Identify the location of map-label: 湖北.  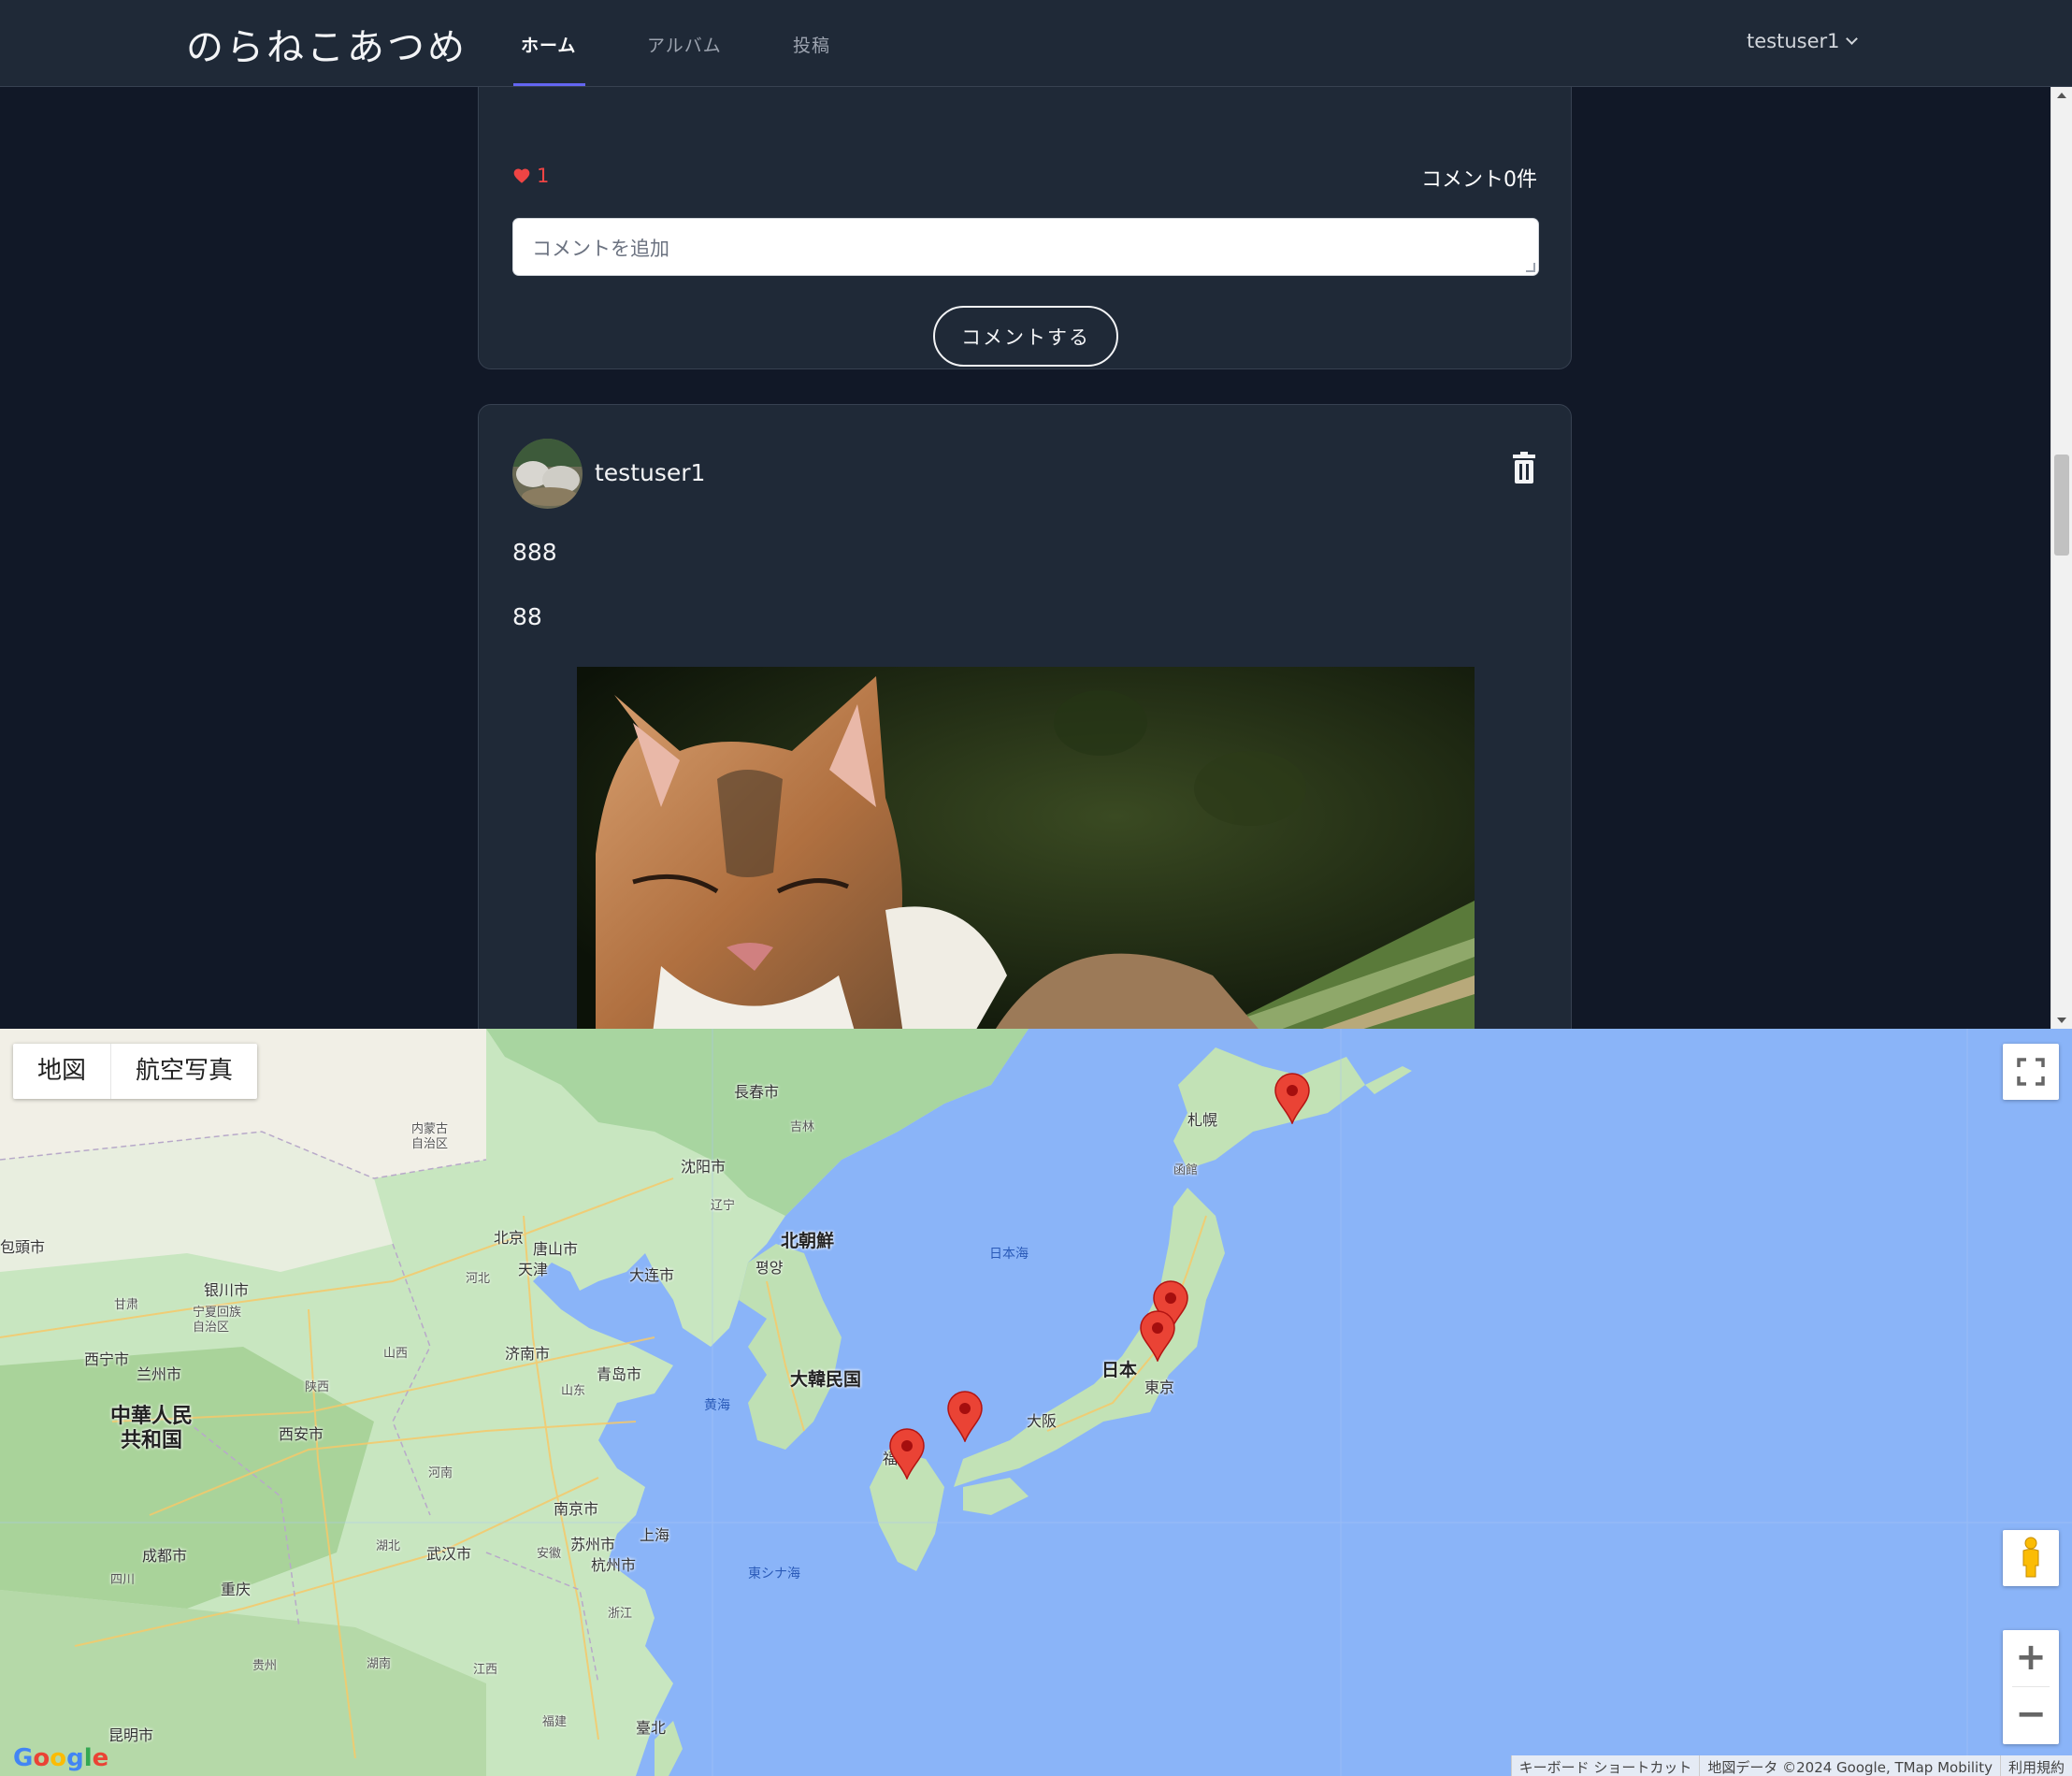
(389, 1546).